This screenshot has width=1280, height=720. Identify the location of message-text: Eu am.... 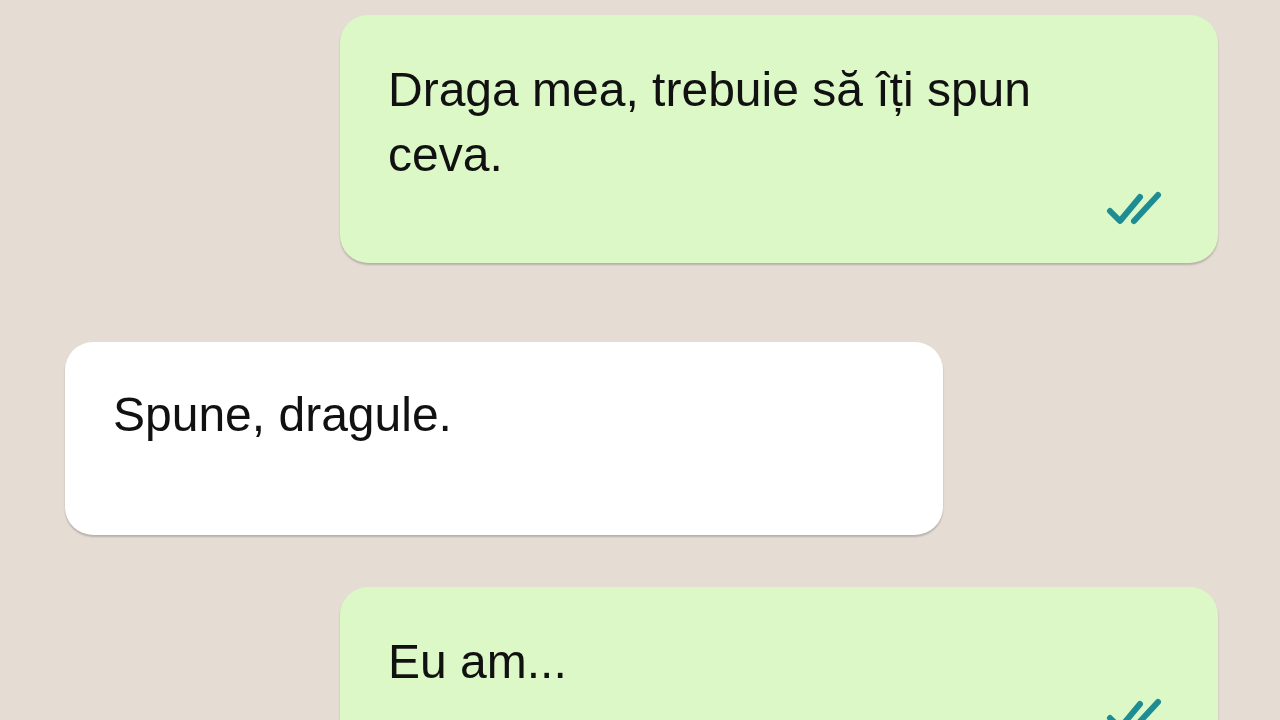
(478, 662).